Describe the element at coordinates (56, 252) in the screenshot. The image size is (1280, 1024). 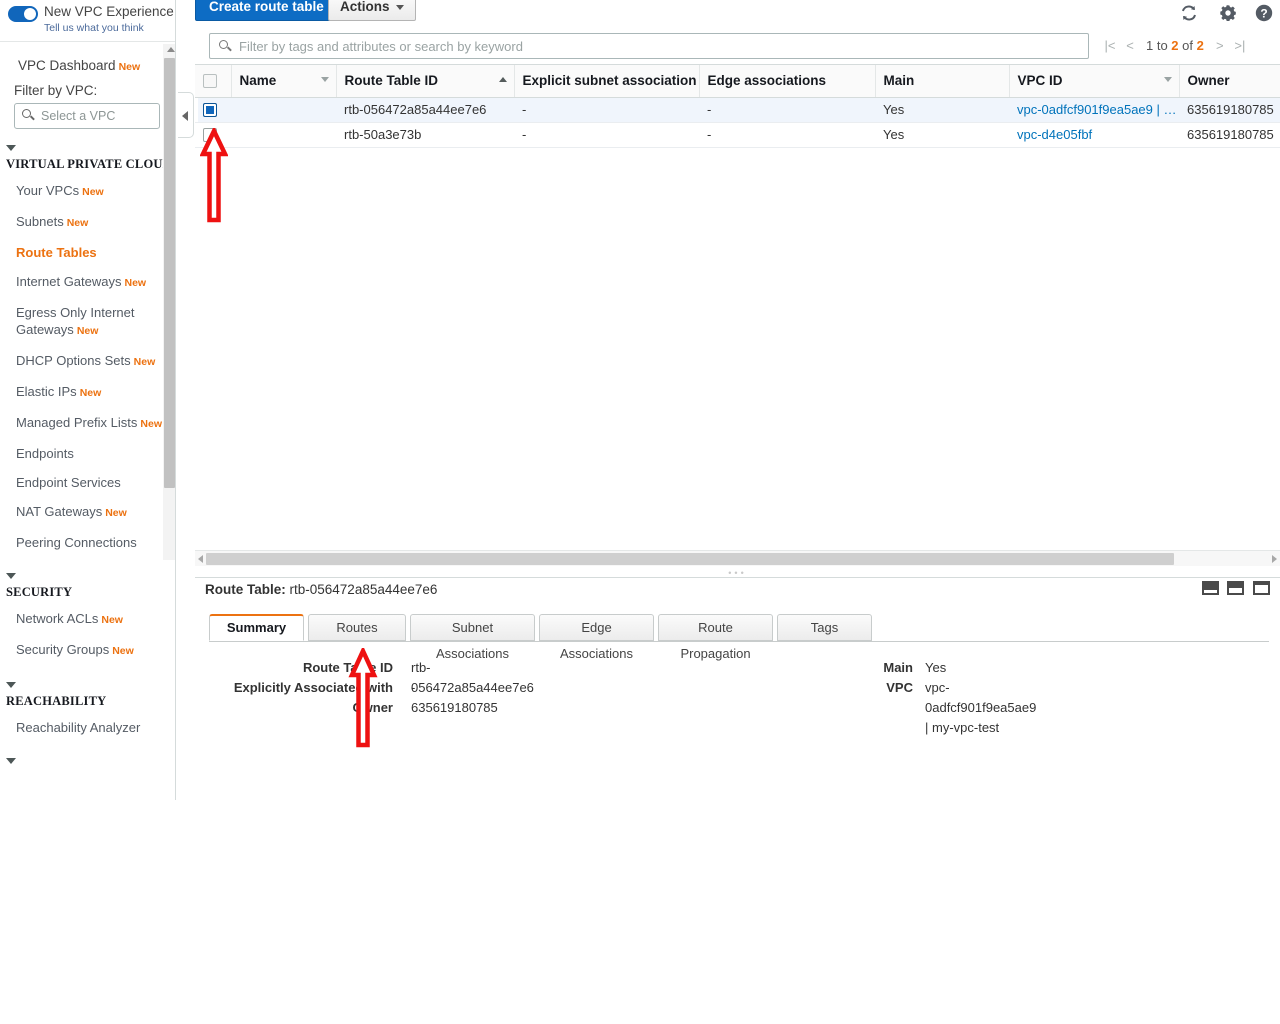
I see `sidebar-item-label: Route Tables` at that location.